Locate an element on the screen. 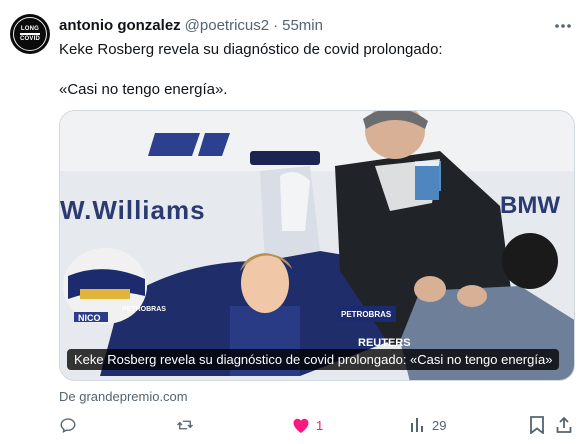  avatar-logo-line2: COVID is located at coordinates (29, 38).